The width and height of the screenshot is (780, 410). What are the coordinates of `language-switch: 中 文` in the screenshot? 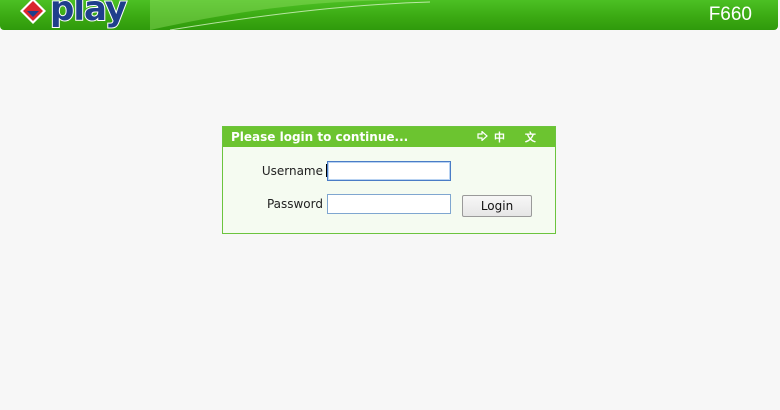 It's located at (510, 137).